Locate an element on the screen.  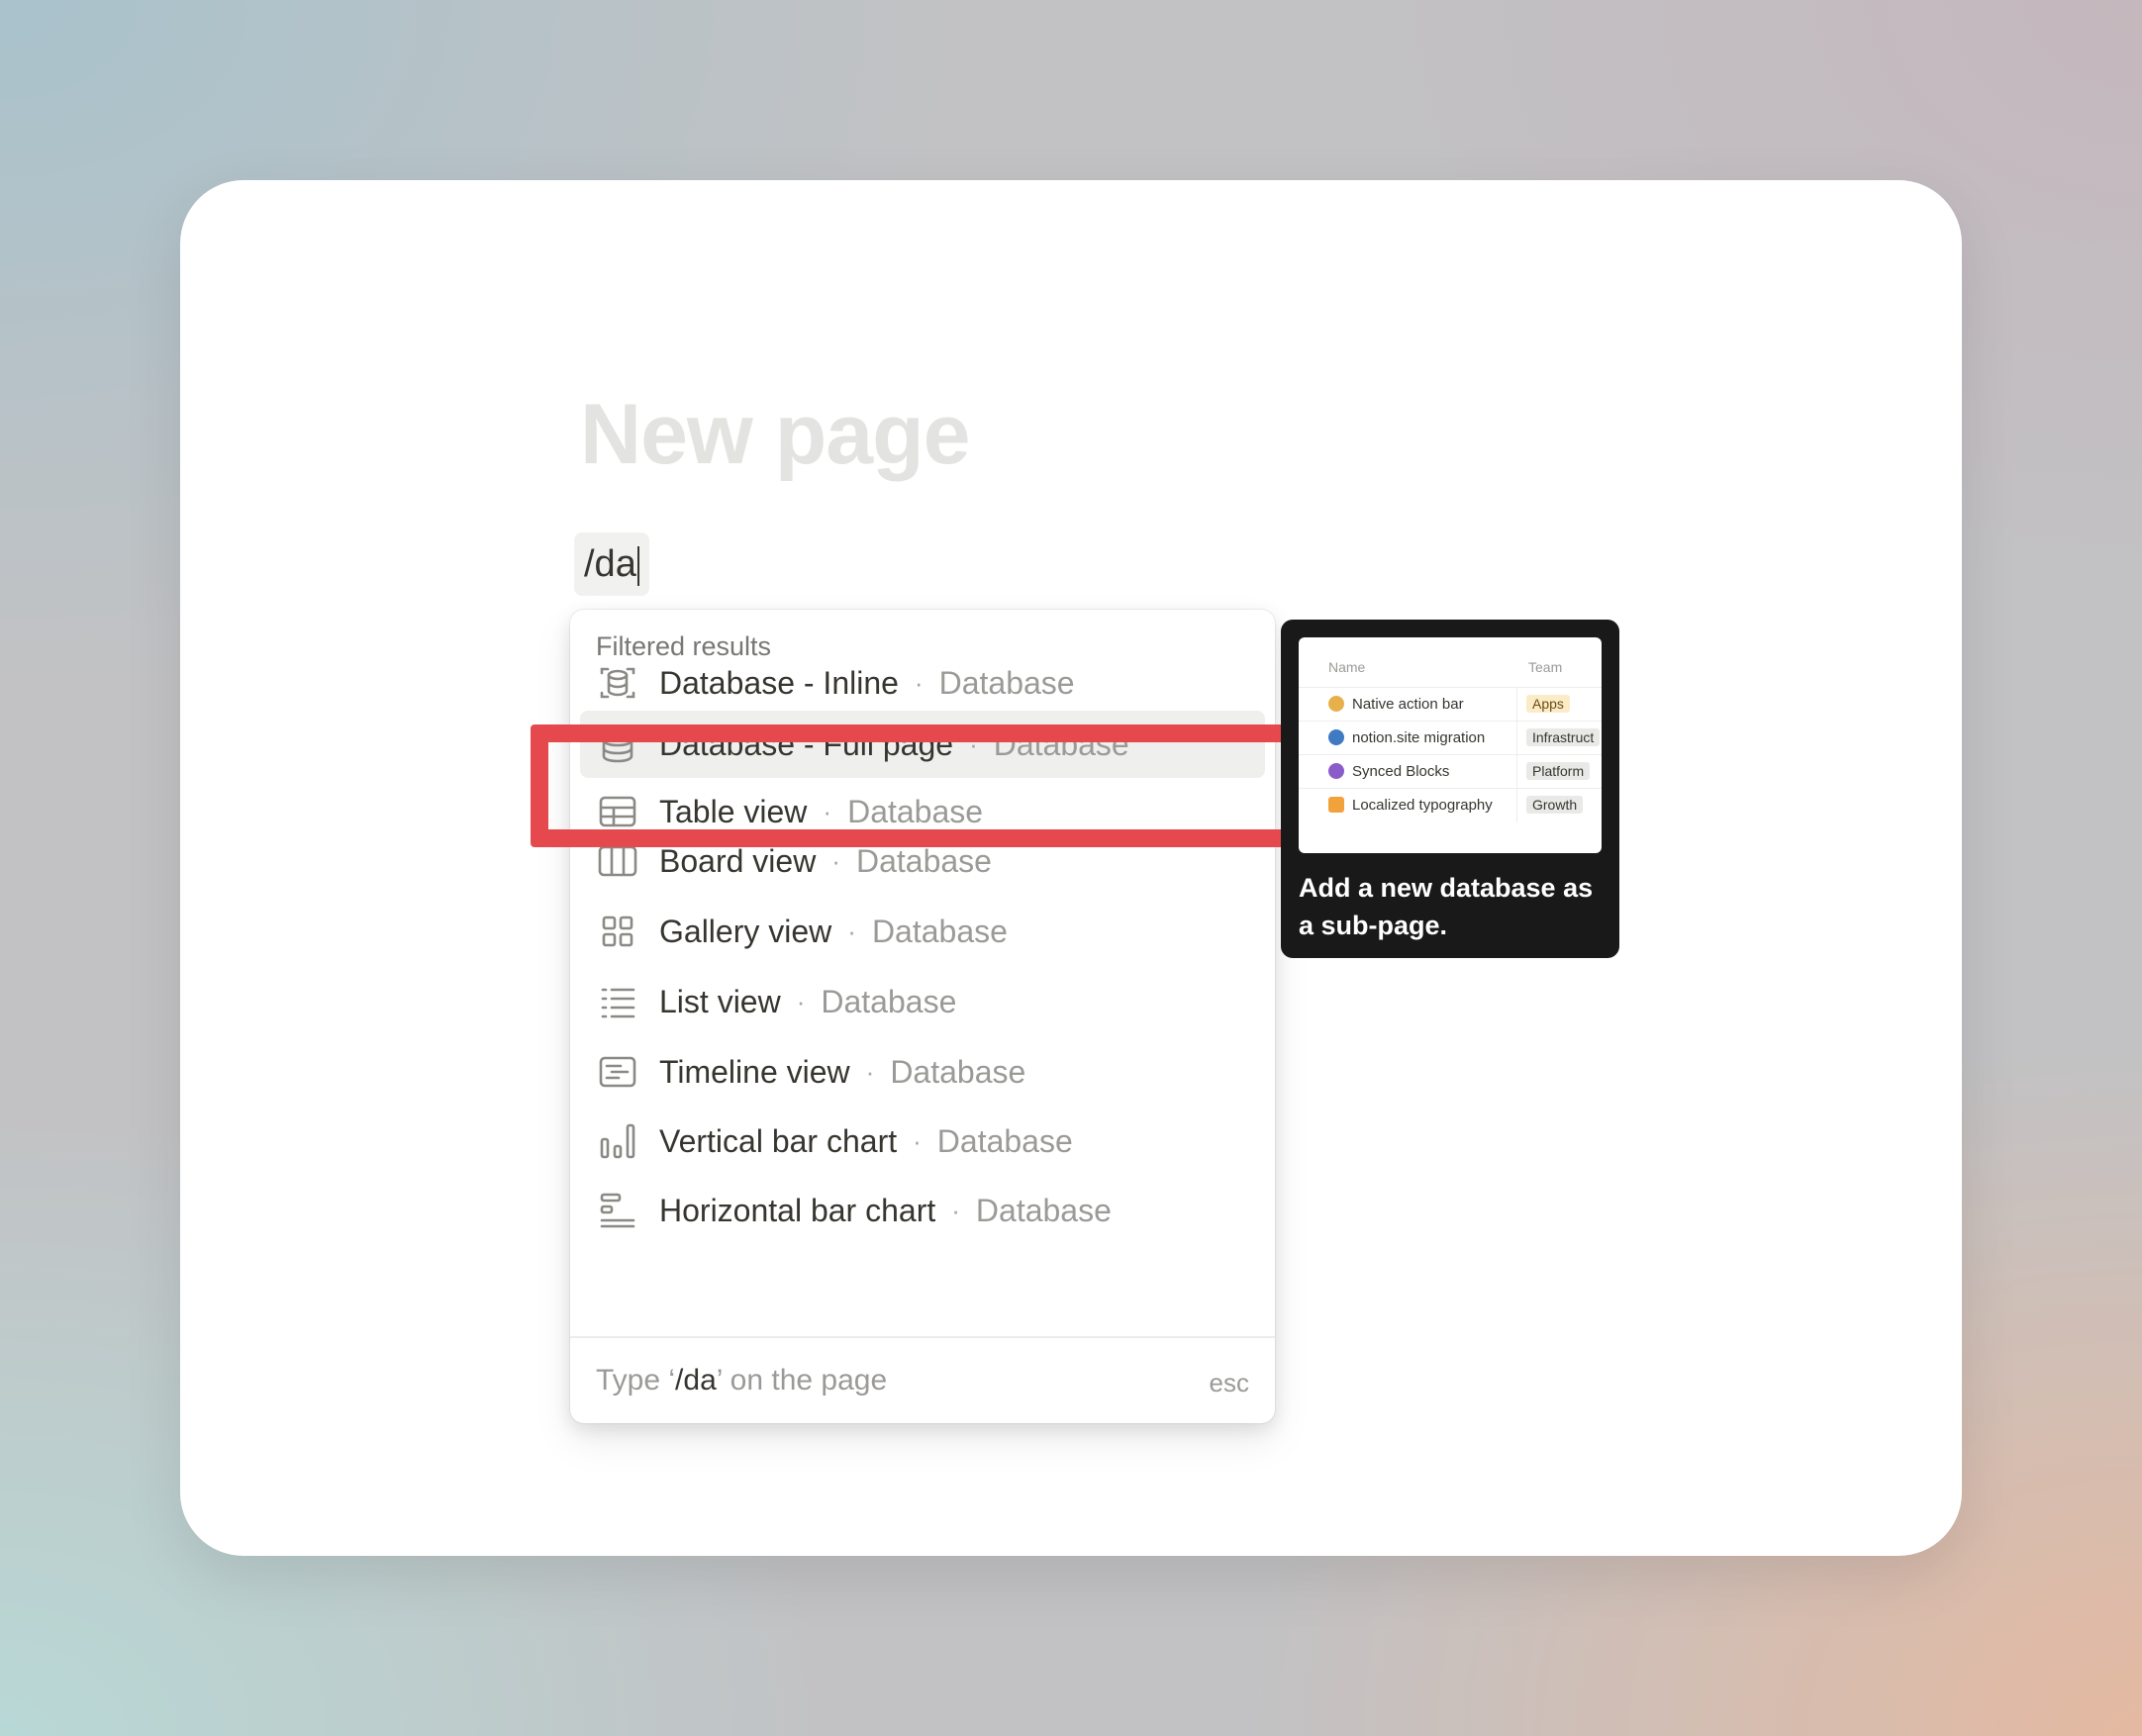
menu-item-label: Database - Full page is located at coordinates (806, 743).